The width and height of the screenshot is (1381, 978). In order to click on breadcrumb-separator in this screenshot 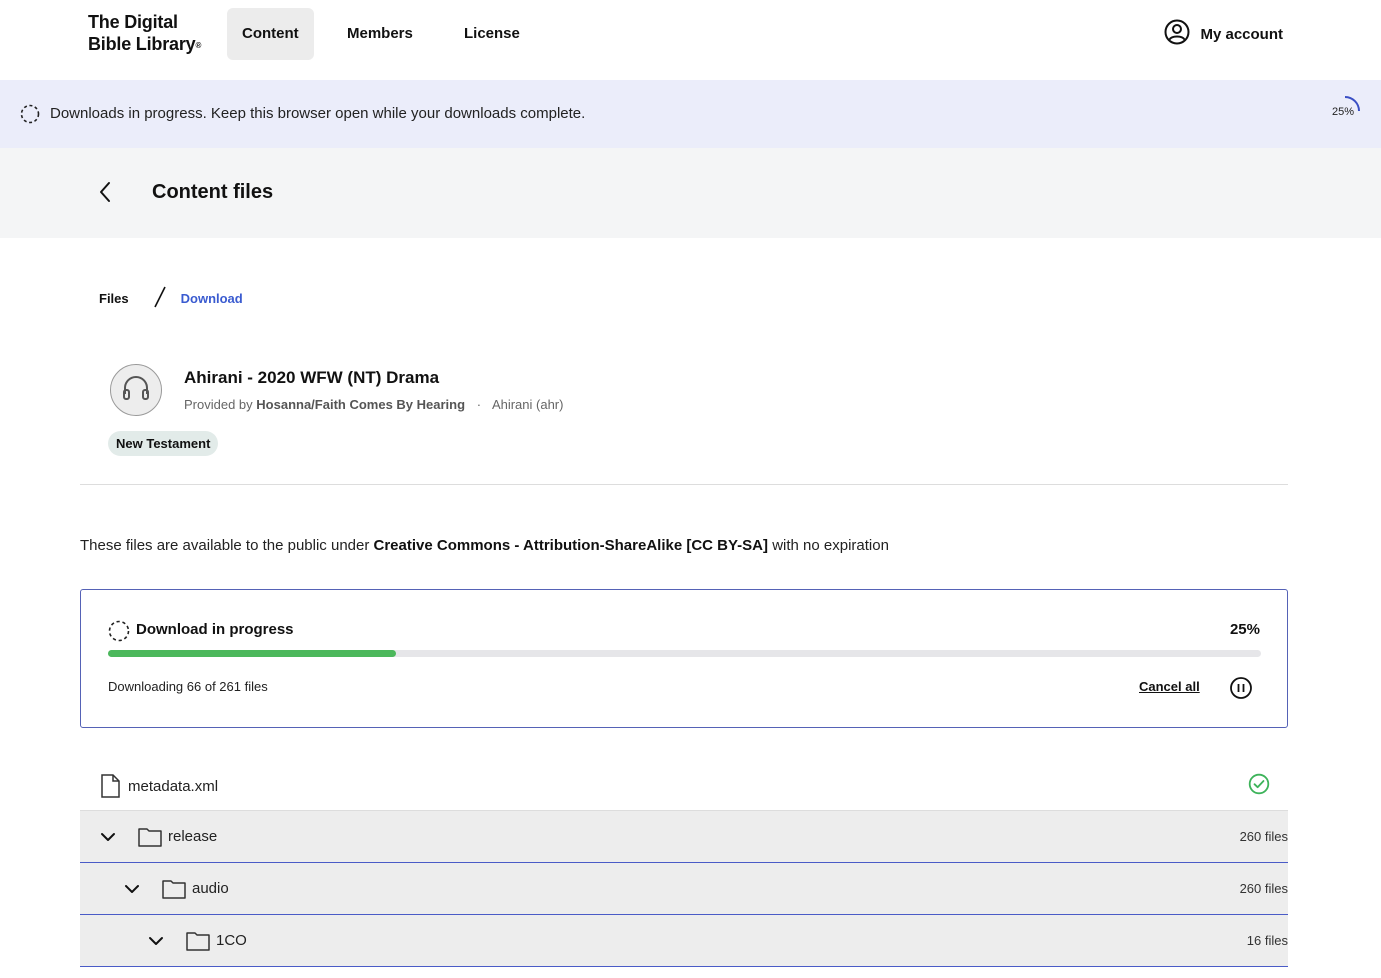, I will do `click(160, 298)`.